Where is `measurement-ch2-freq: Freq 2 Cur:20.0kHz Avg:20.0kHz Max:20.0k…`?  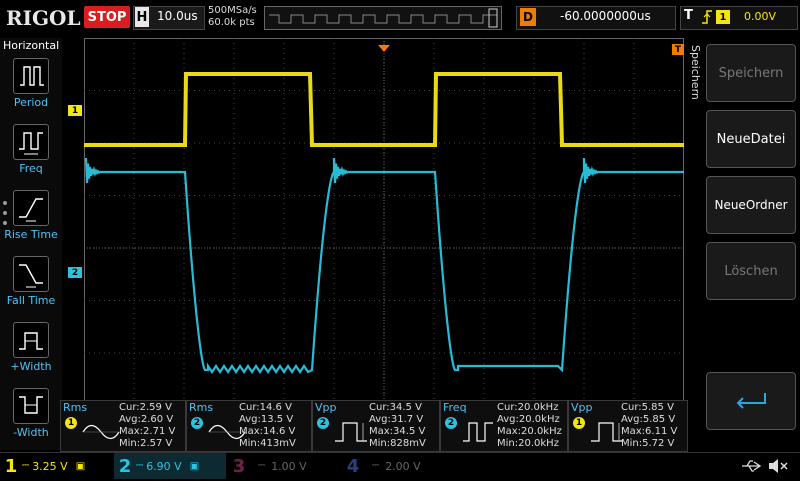 measurement-ch2-freq: Freq 2 Cur:20.0kHz Avg:20.0kHz Max:20.0k… is located at coordinates (504, 426).